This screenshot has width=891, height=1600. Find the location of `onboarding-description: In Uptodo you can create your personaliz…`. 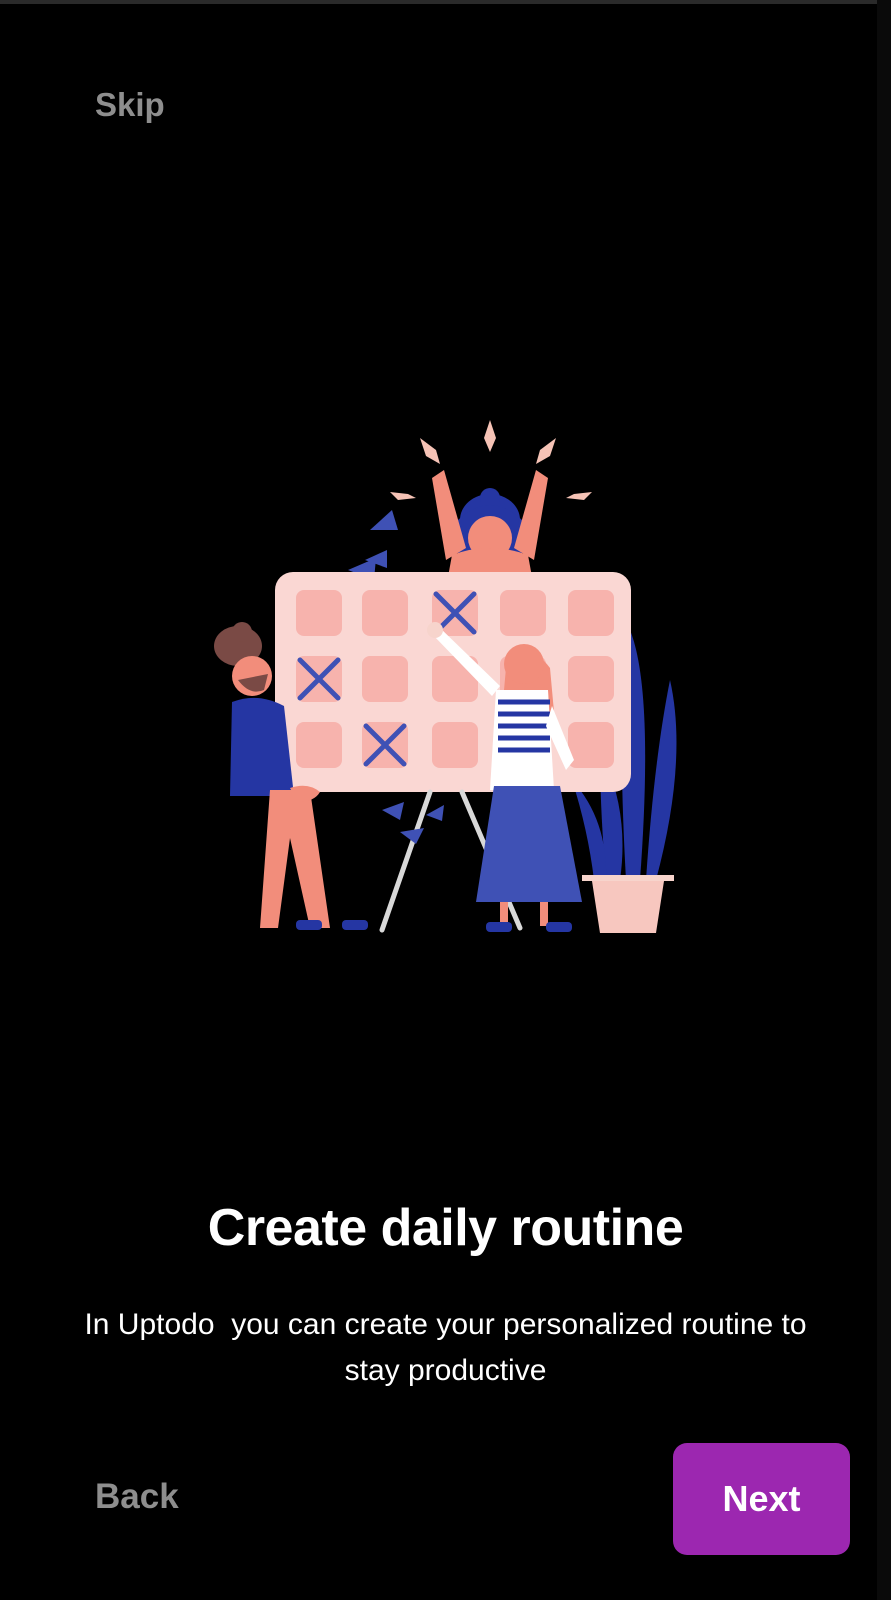

onboarding-description: In Uptodo you can create your personaliz… is located at coordinates (445, 1347).